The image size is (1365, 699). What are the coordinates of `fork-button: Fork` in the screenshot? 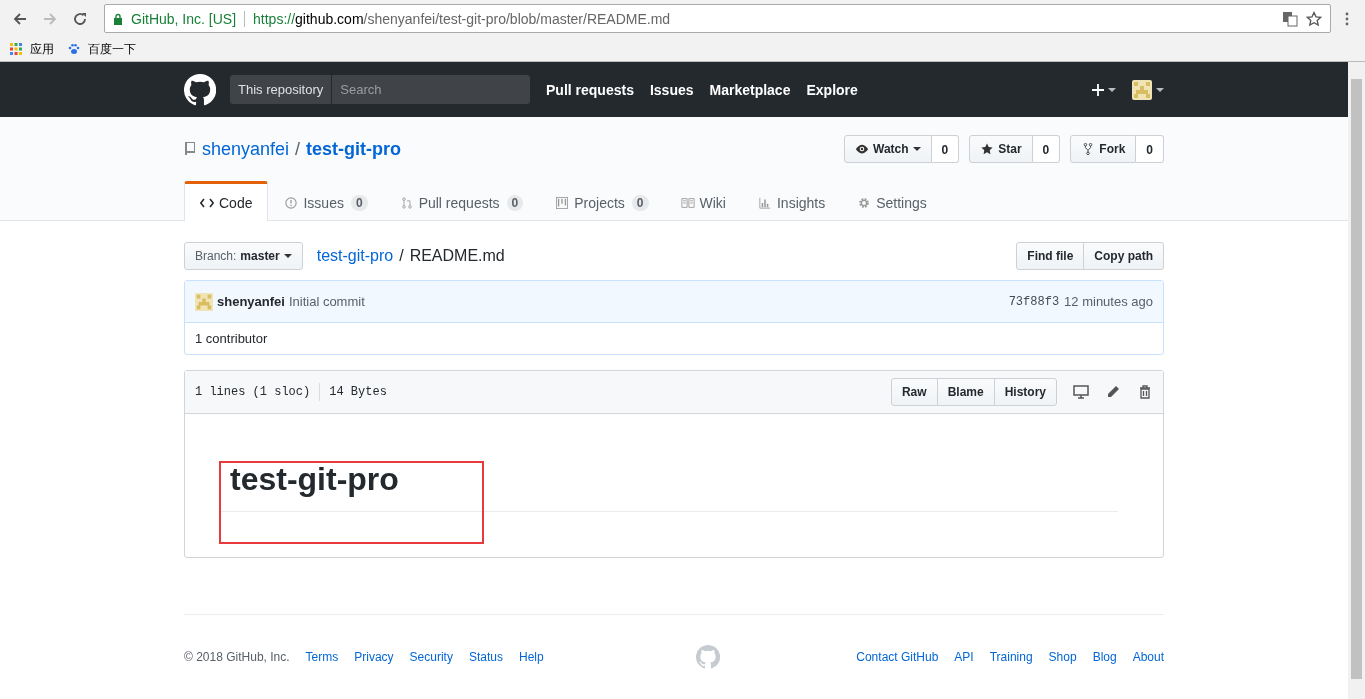 It's located at (1103, 149).